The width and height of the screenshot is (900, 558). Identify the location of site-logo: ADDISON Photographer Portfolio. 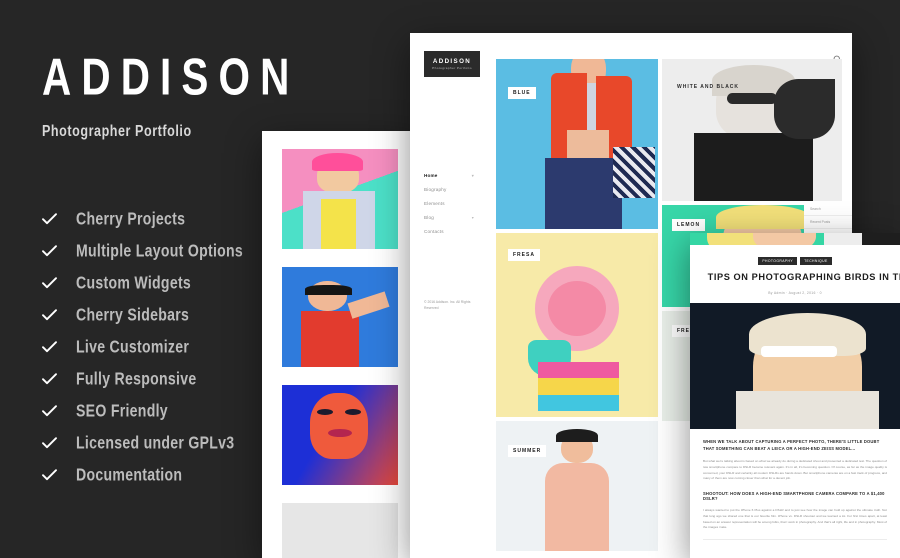
(452, 64).